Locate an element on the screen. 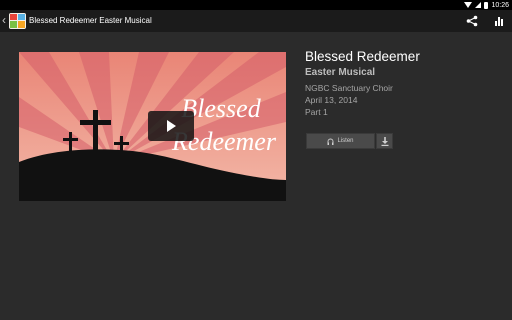  download-icon is located at coordinates (385, 141).